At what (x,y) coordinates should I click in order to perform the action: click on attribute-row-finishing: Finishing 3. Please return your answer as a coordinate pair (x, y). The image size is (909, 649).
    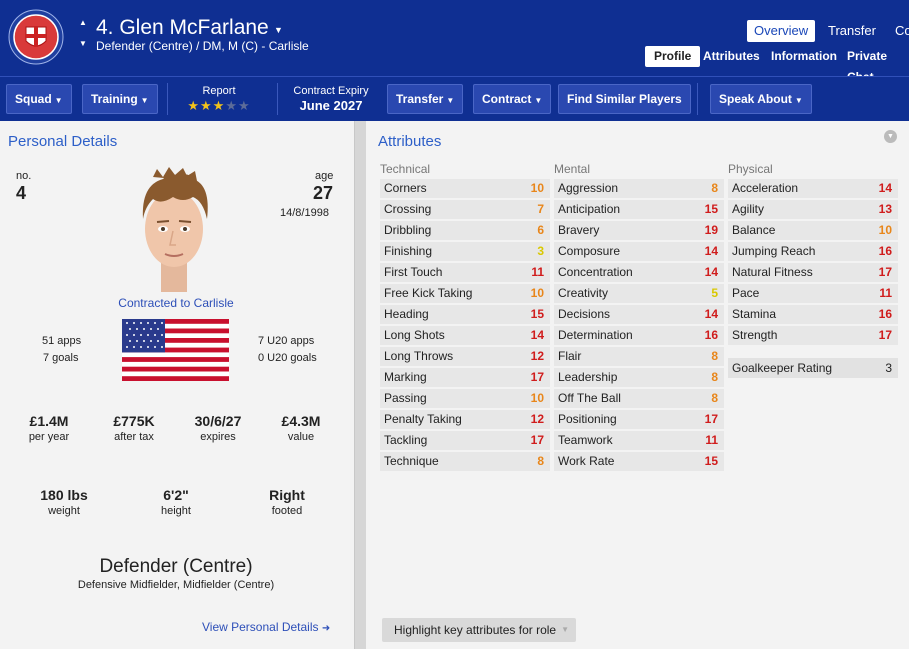
    Looking at the image, I should click on (465, 251).